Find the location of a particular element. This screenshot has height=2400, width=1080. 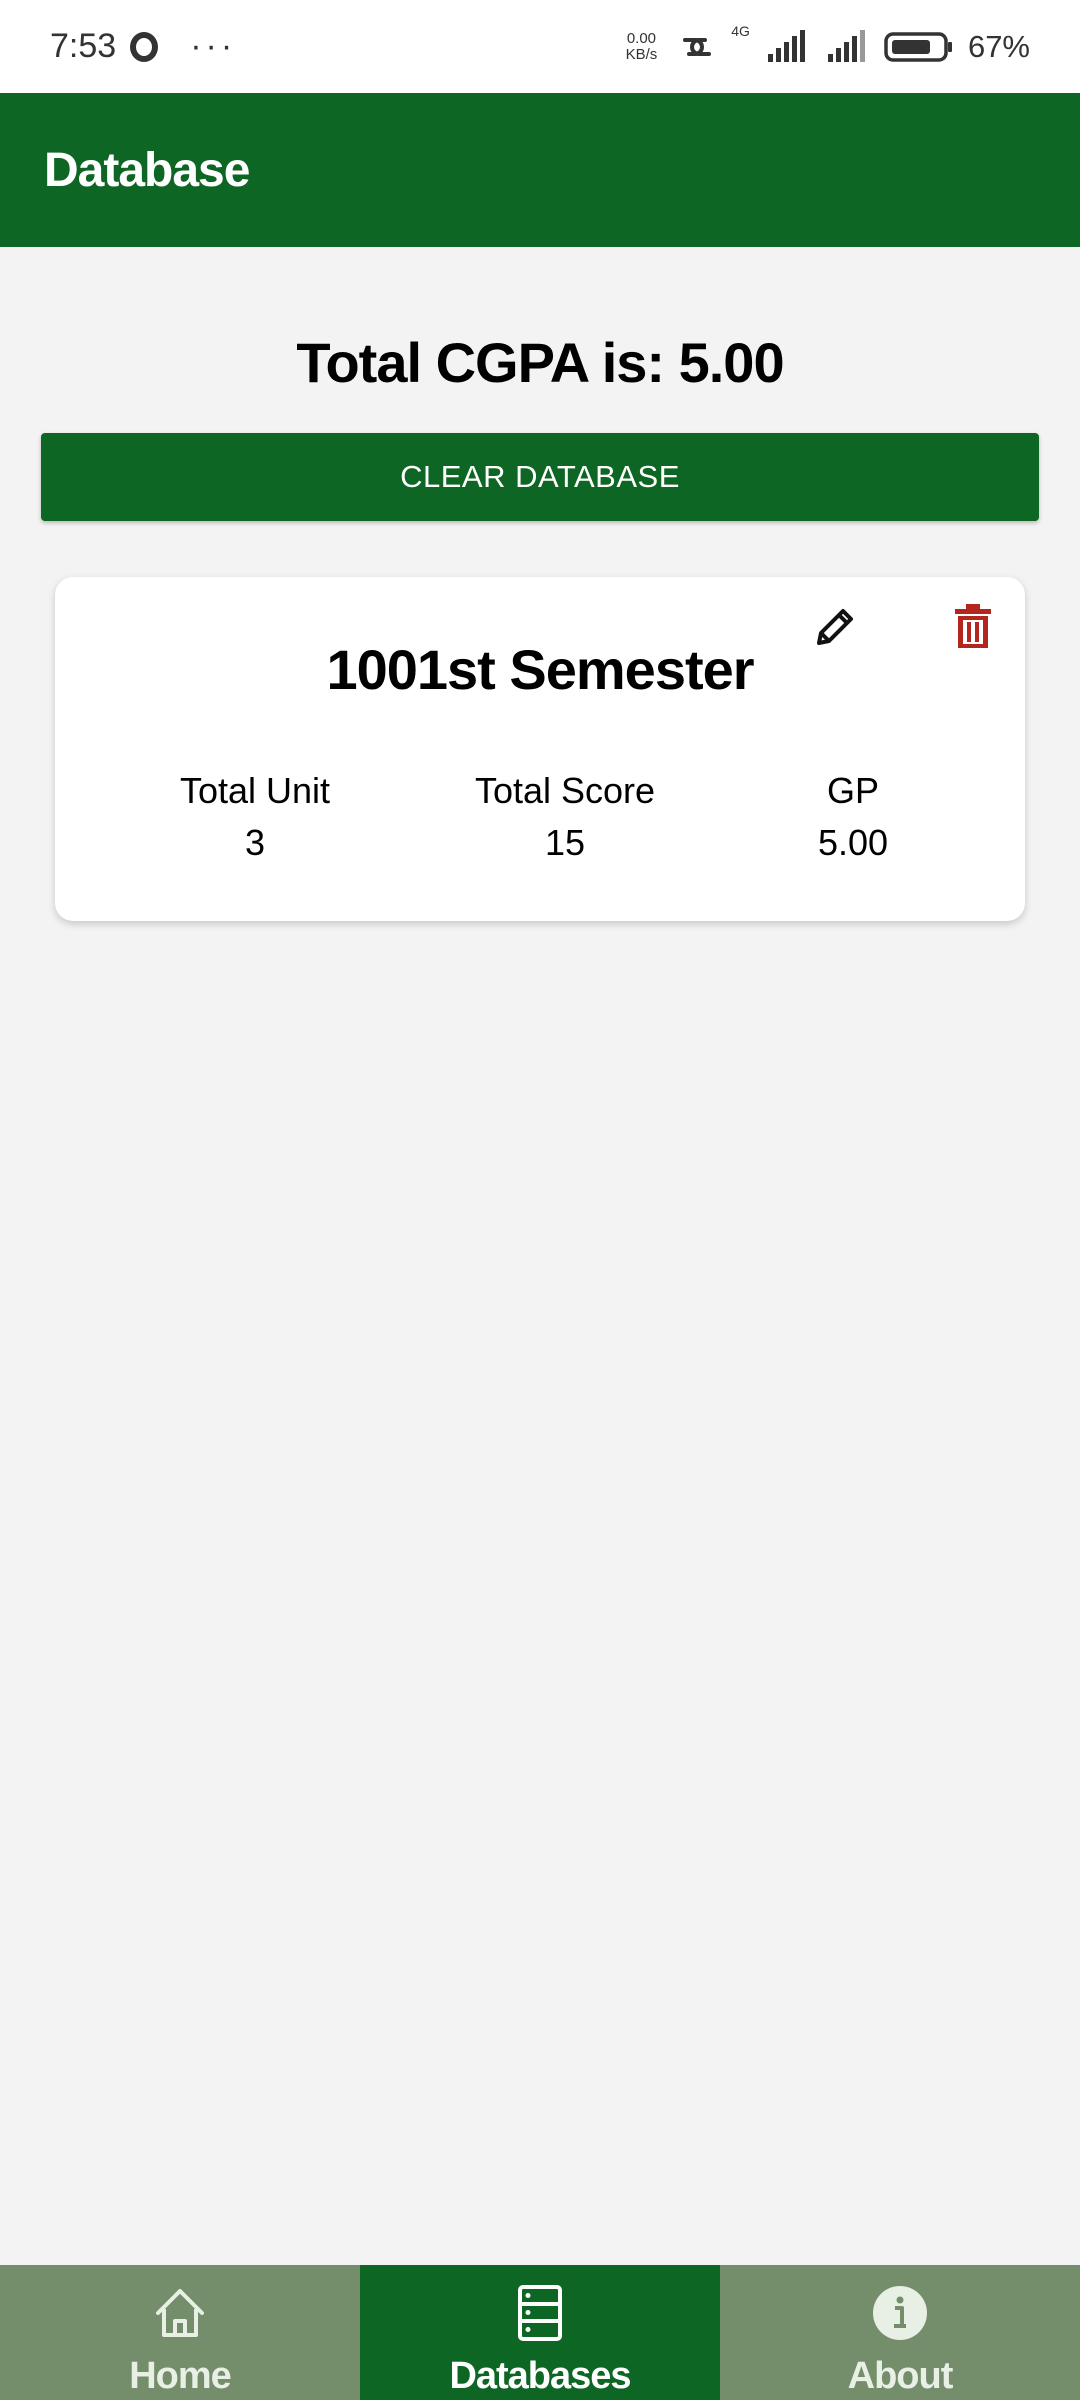

nav-item-home: Home is located at coordinates (180, 2332).